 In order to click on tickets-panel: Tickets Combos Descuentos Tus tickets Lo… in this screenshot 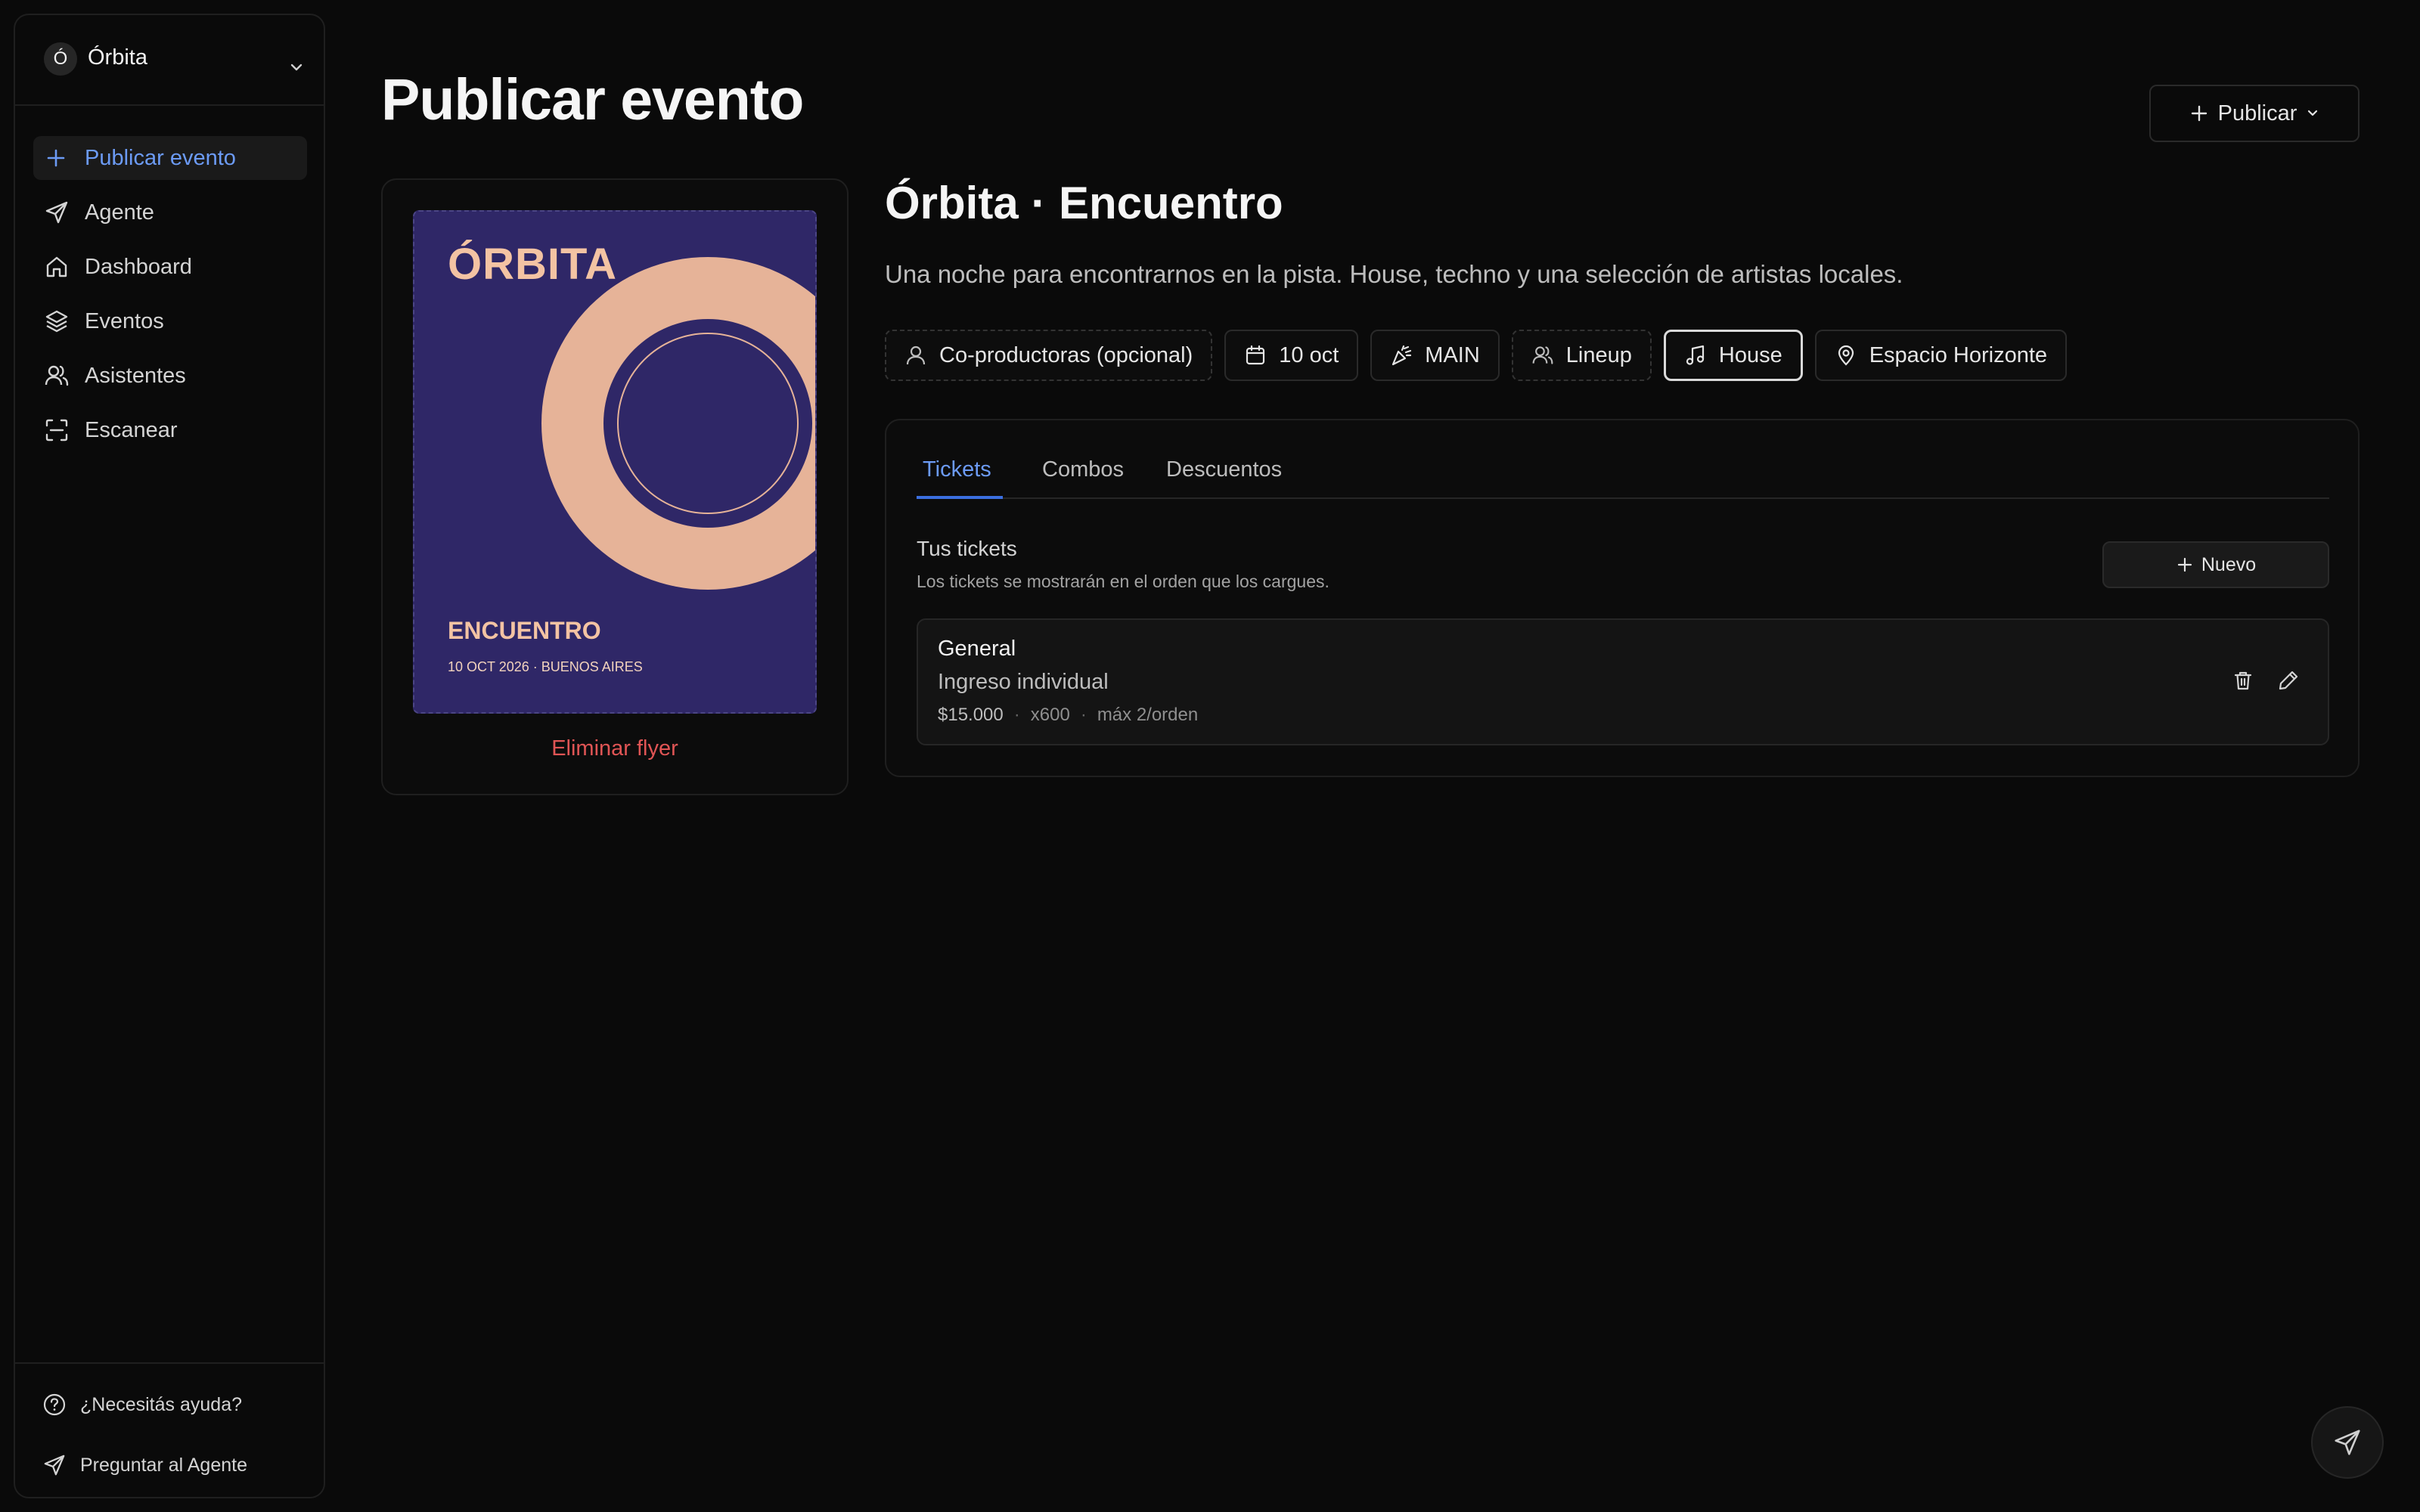, I will do `click(1622, 598)`.